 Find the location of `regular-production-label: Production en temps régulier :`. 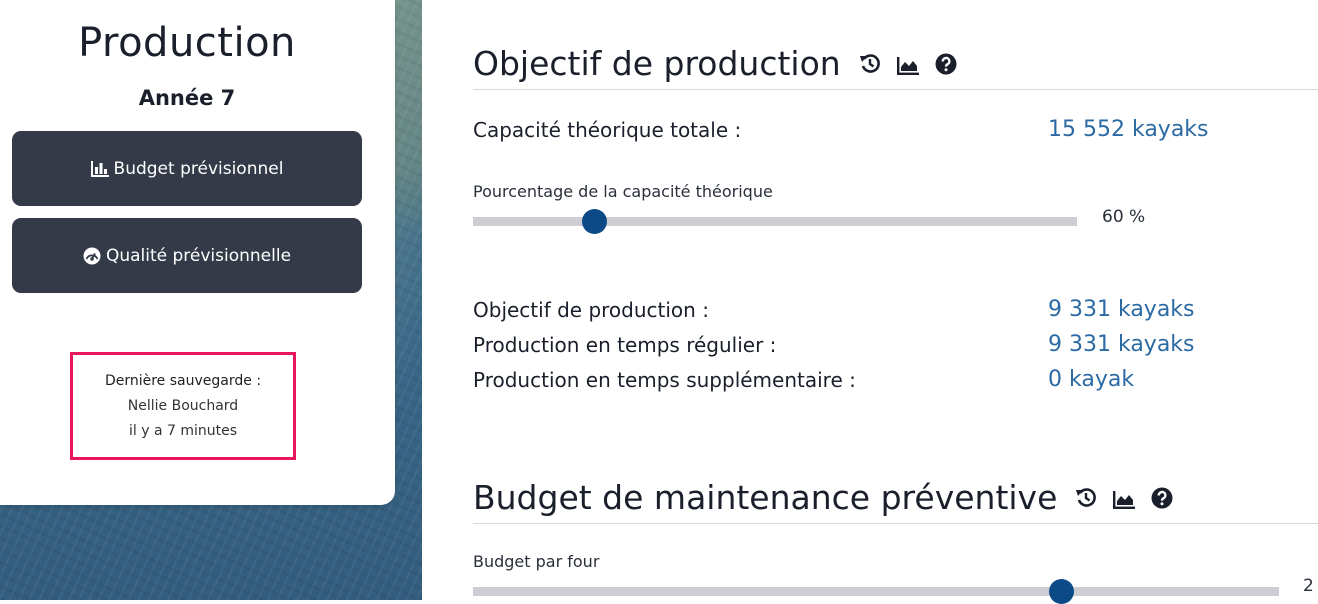

regular-production-label: Production en temps régulier : is located at coordinates (625, 345).